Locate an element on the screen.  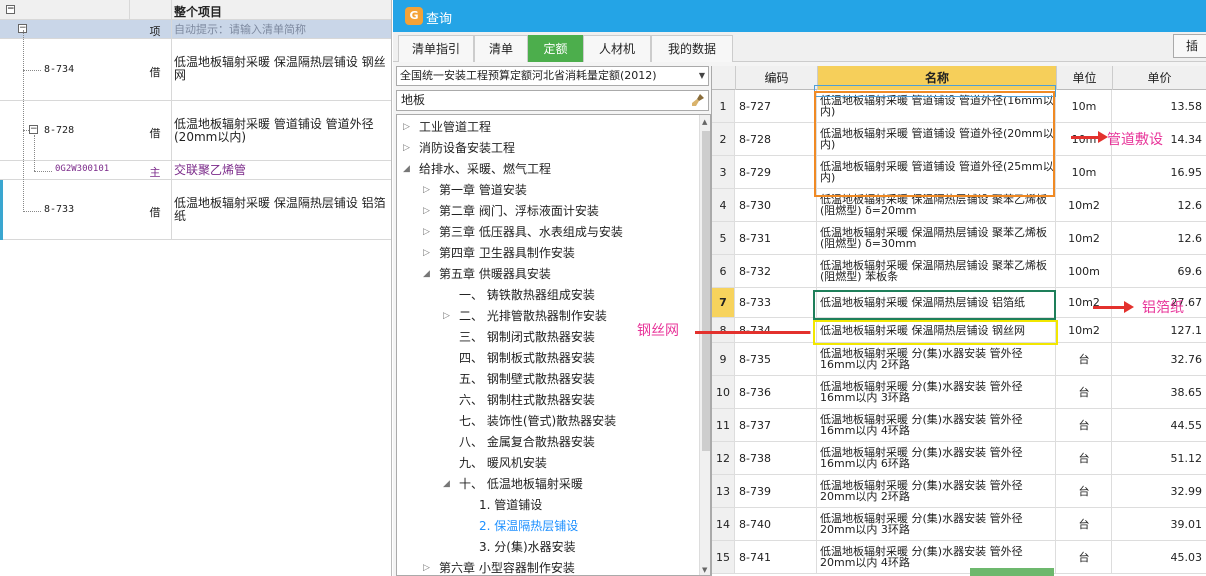
tab-list: 清单 is located at coordinates (501, 48).